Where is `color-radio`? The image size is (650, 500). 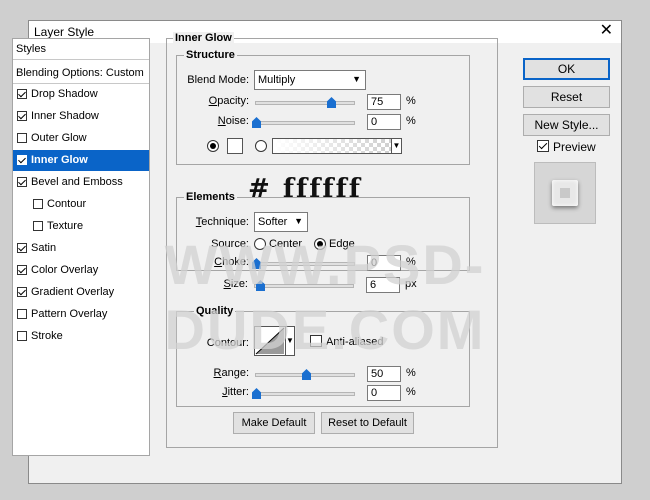 color-radio is located at coordinates (213, 146).